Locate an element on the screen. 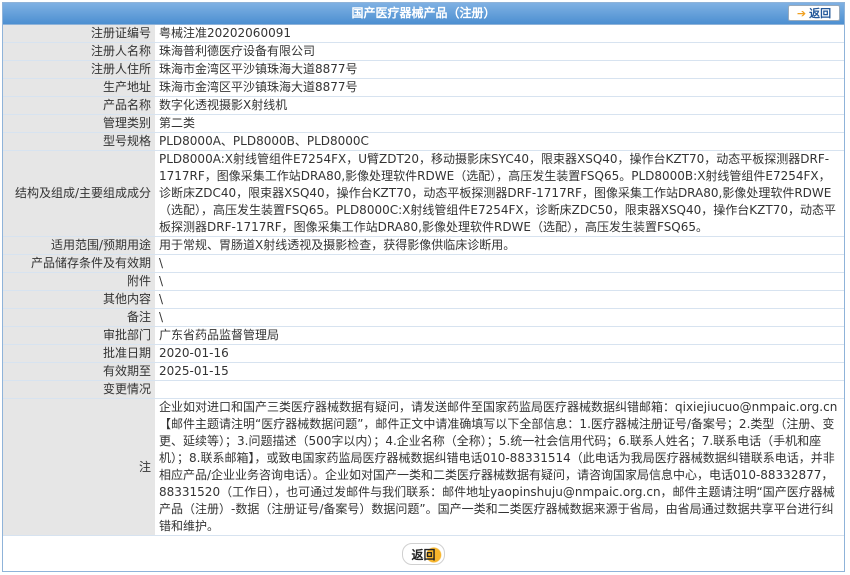 This screenshot has height=575, width=850. table-row: 注册证编号 粤械注准20202060091 is located at coordinates (423, 34).